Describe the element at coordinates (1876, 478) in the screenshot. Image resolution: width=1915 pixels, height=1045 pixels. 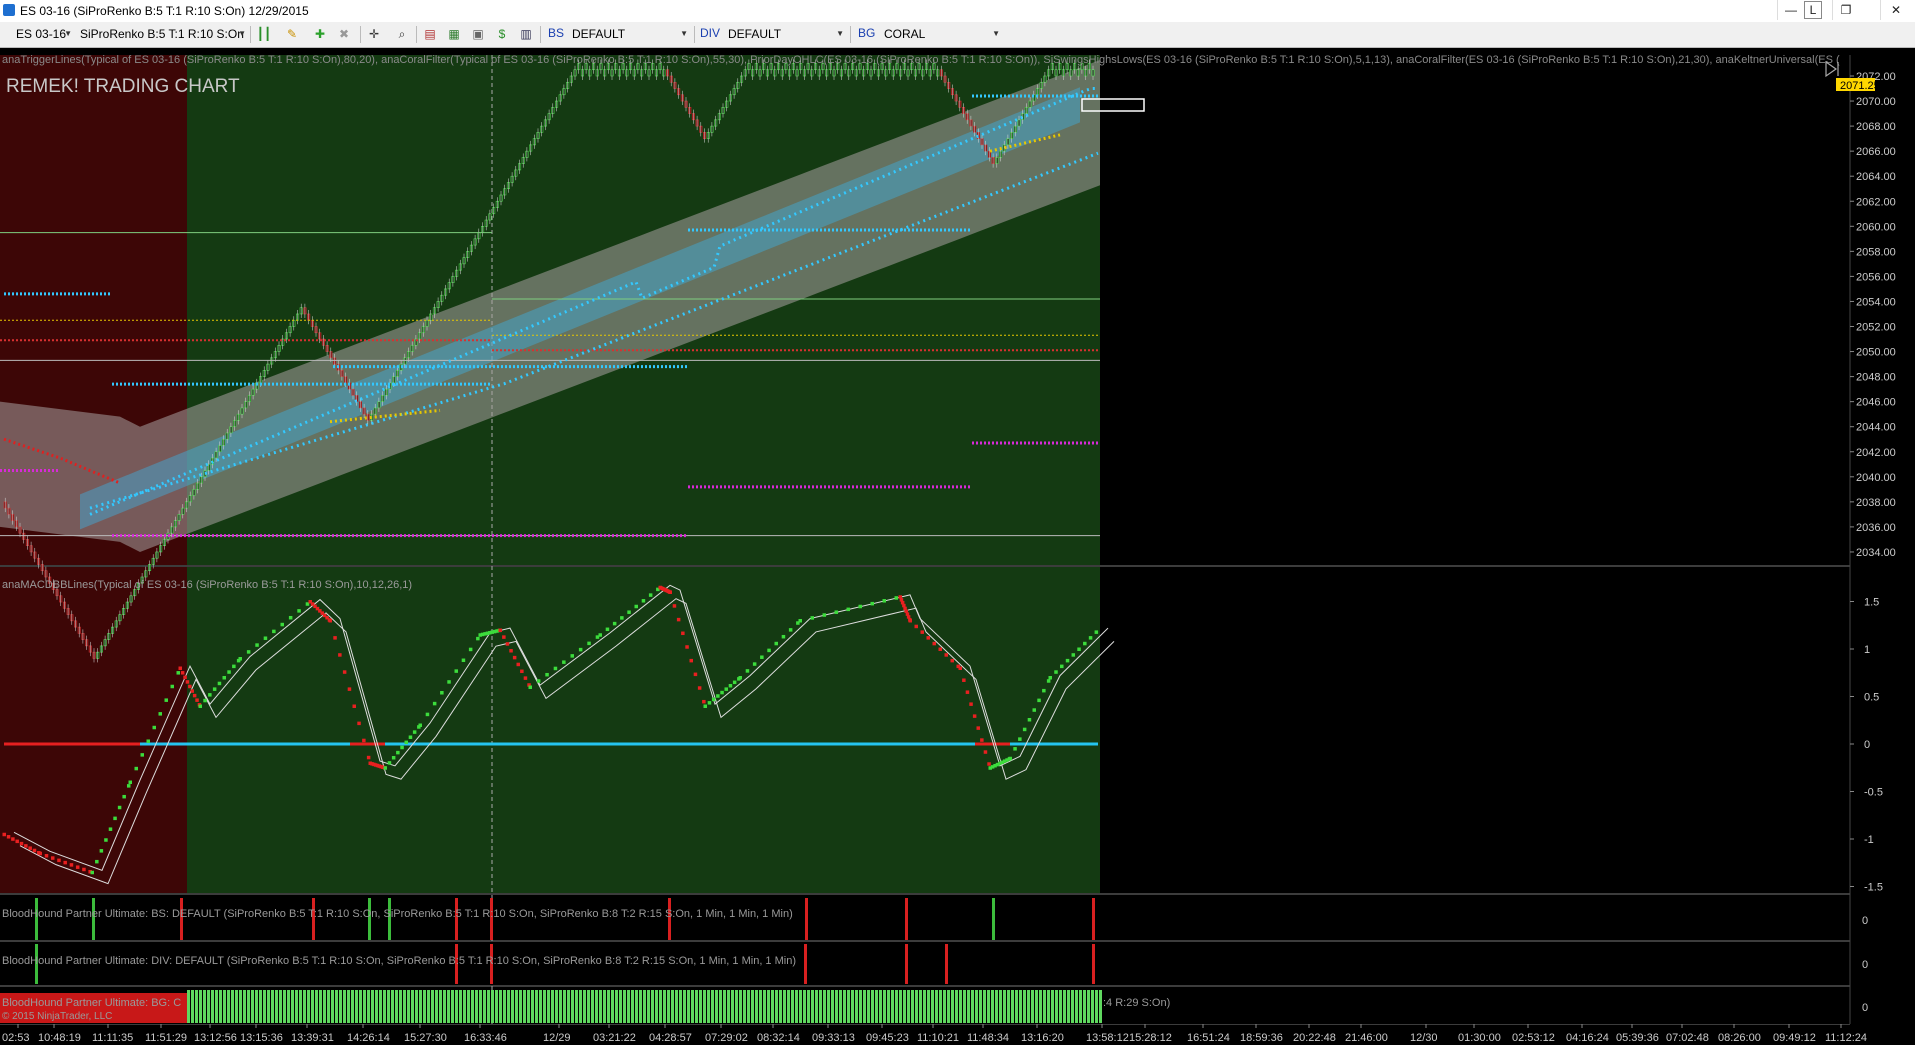
I see `price-tick-label: 2040.00` at that location.